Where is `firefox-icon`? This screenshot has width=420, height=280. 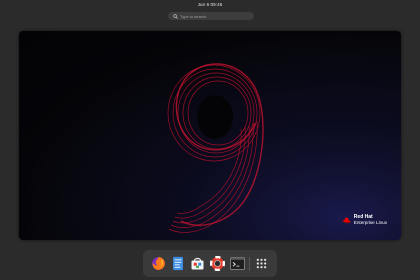 firefox-icon is located at coordinates (159, 263).